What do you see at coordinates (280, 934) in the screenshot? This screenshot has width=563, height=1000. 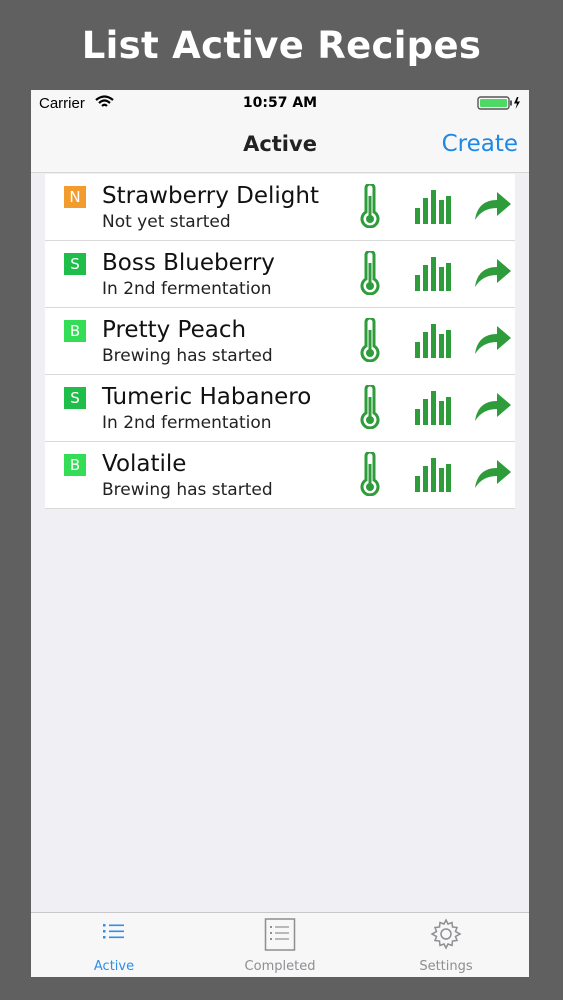 I see `document-list-icon` at bounding box center [280, 934].